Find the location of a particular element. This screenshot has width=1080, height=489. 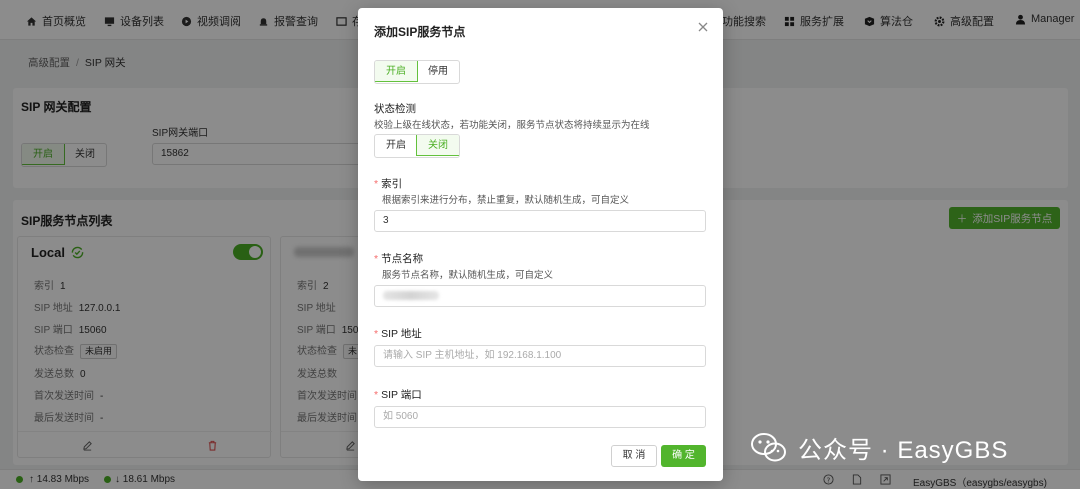

index-input: 3 is located at coordinates (540, 221).